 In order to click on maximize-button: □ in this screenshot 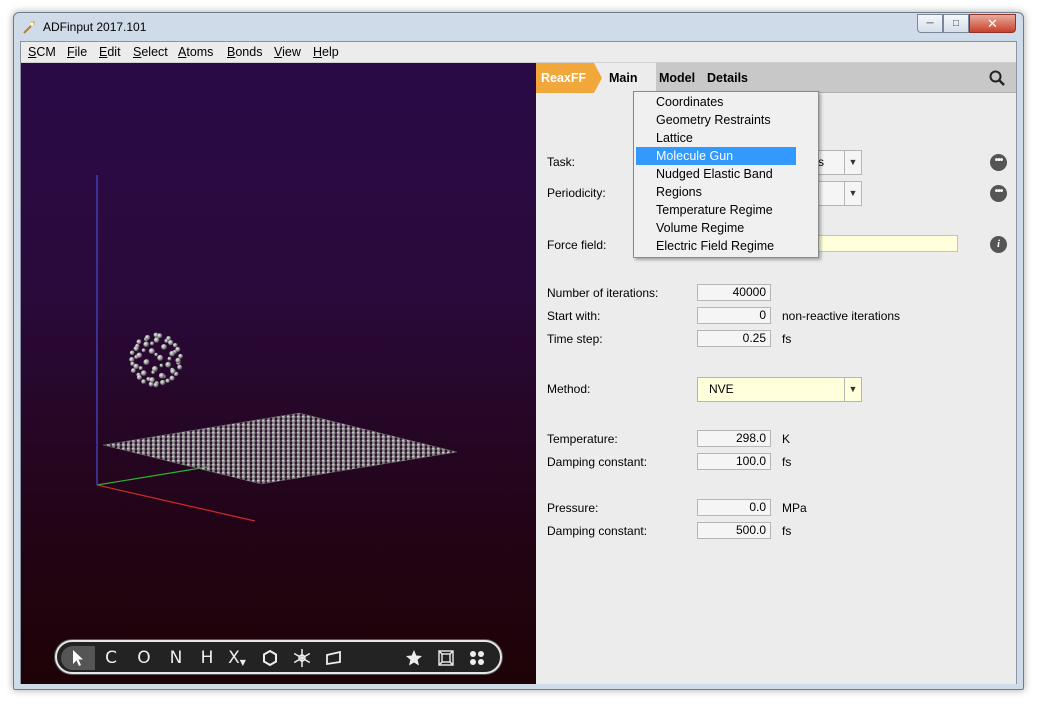, I will do `click(956, 23)`.